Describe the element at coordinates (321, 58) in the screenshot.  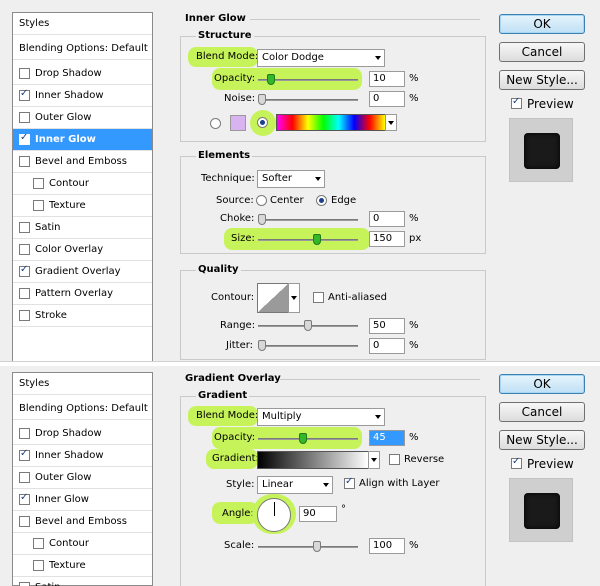
I see `blend-mode-select: Color Dodge` at that location.